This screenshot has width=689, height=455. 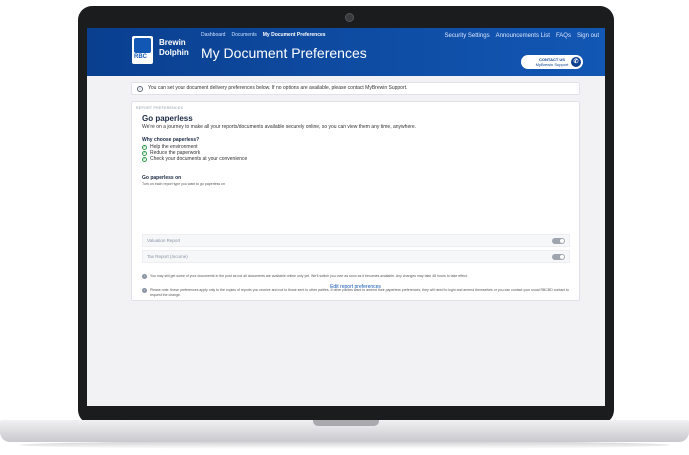 I want to click on edit-report-preferences-link: Edit report preferences, so click(x=355, y=287).